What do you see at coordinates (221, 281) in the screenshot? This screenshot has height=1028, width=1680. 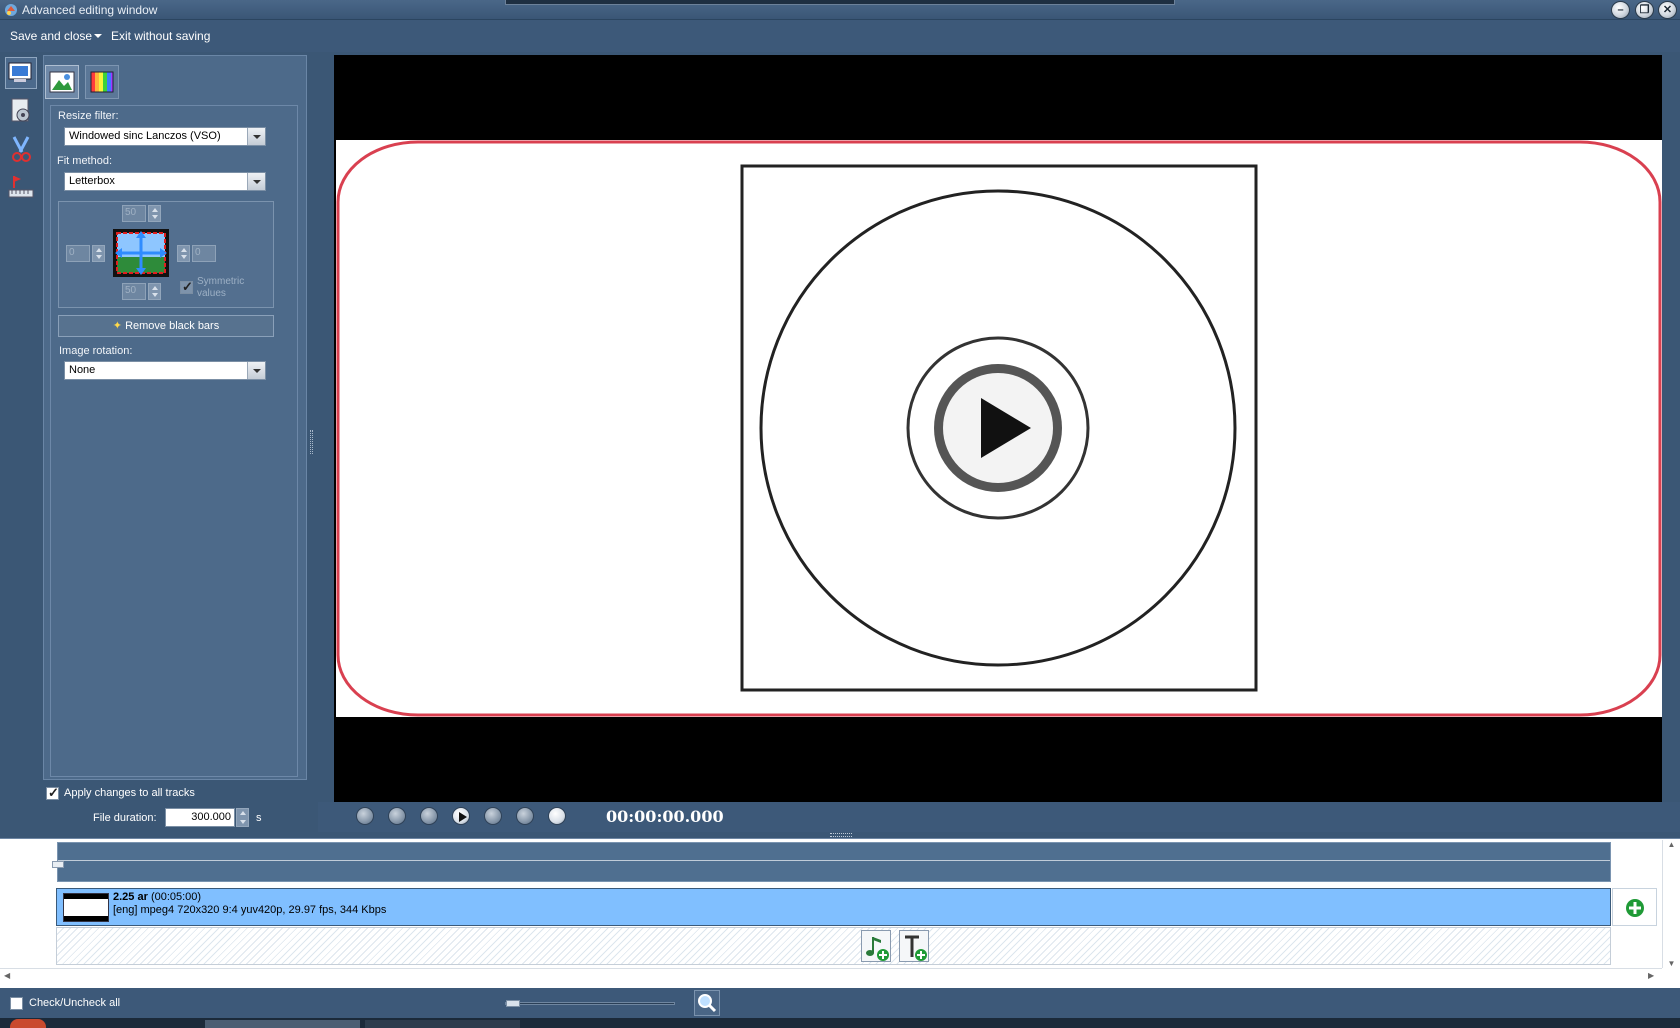 I see `symmetric-label-line1: Symmetric` at bounding box center [221, 281].